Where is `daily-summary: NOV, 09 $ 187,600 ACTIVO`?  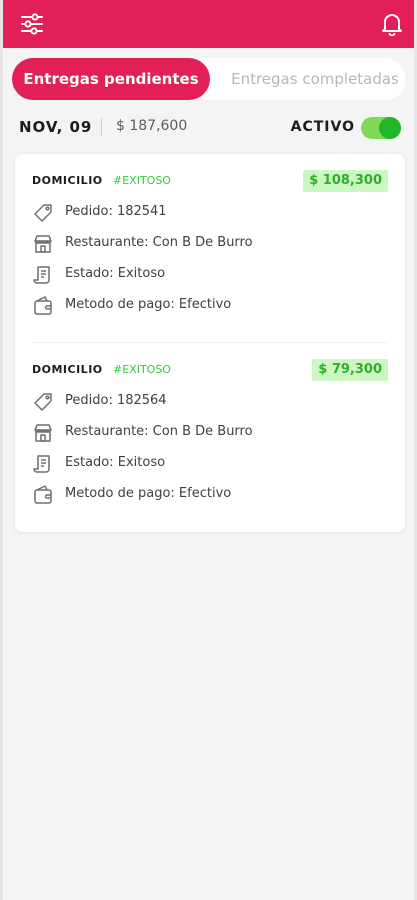
daily-summary: NOV, 09 $ 187,600 ACTIVO is located at coordinates (210, 127).